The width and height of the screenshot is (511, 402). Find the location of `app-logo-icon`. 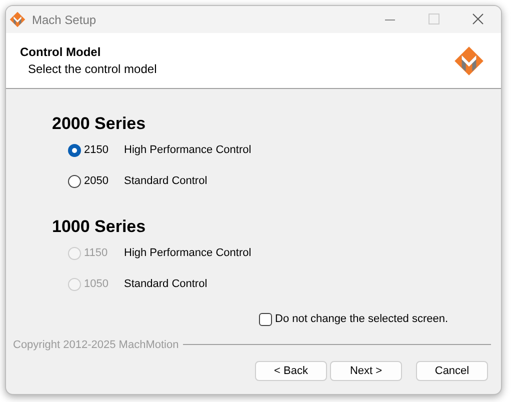

app-logo-icon is located at coordinates (17, 19).